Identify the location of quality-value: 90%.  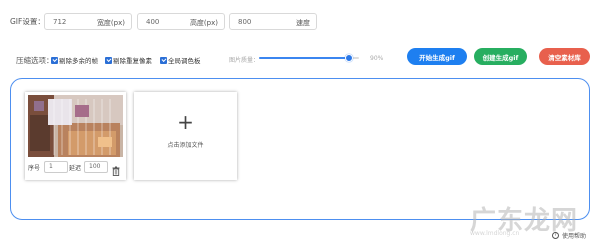
(377, 58).